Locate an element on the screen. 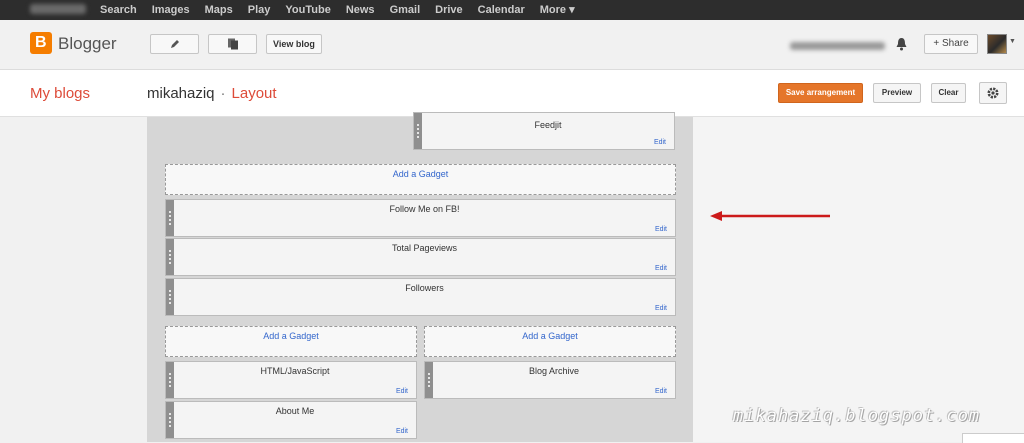  blogger-header: B Blogger View blog + Share ▼ is located at coordinates (512, 45).